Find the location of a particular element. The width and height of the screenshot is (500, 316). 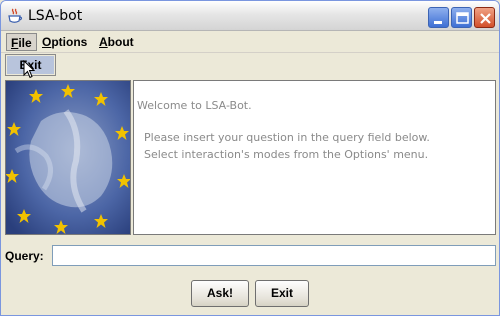

europe-map-image is located at coordinates (68, 157).